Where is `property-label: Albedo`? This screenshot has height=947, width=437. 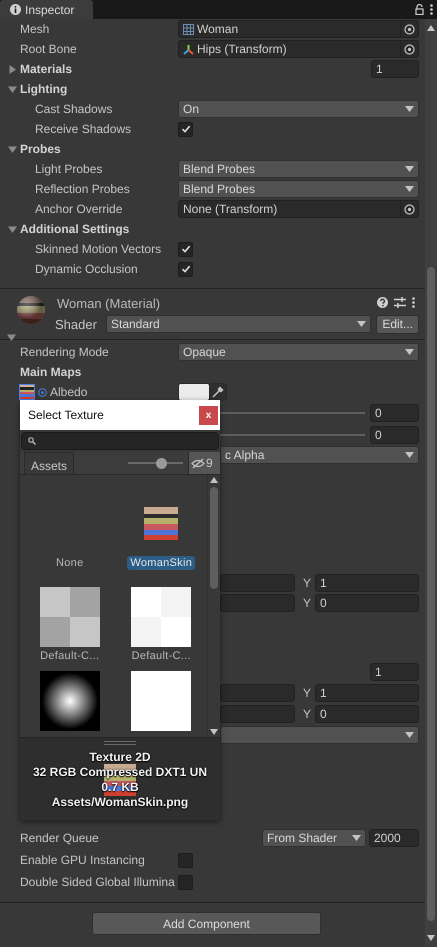 property-label: Albedo is located at coordinates (69, 392).